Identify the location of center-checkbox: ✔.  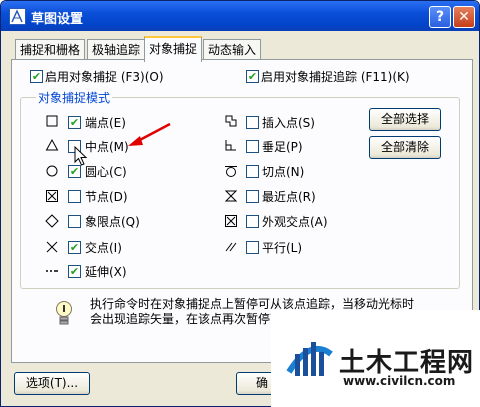
(74, 171).